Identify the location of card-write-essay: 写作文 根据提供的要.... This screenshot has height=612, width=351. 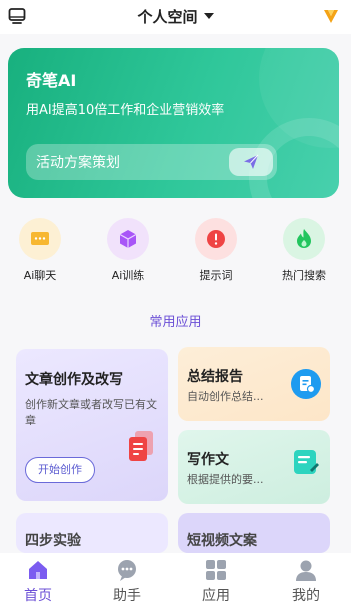
(254, 467).